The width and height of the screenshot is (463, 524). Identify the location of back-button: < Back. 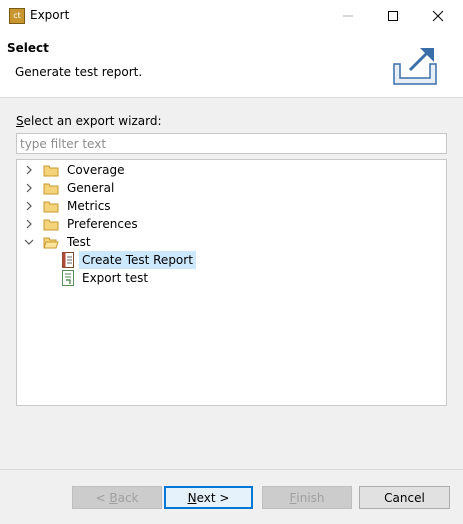
(117, 497).